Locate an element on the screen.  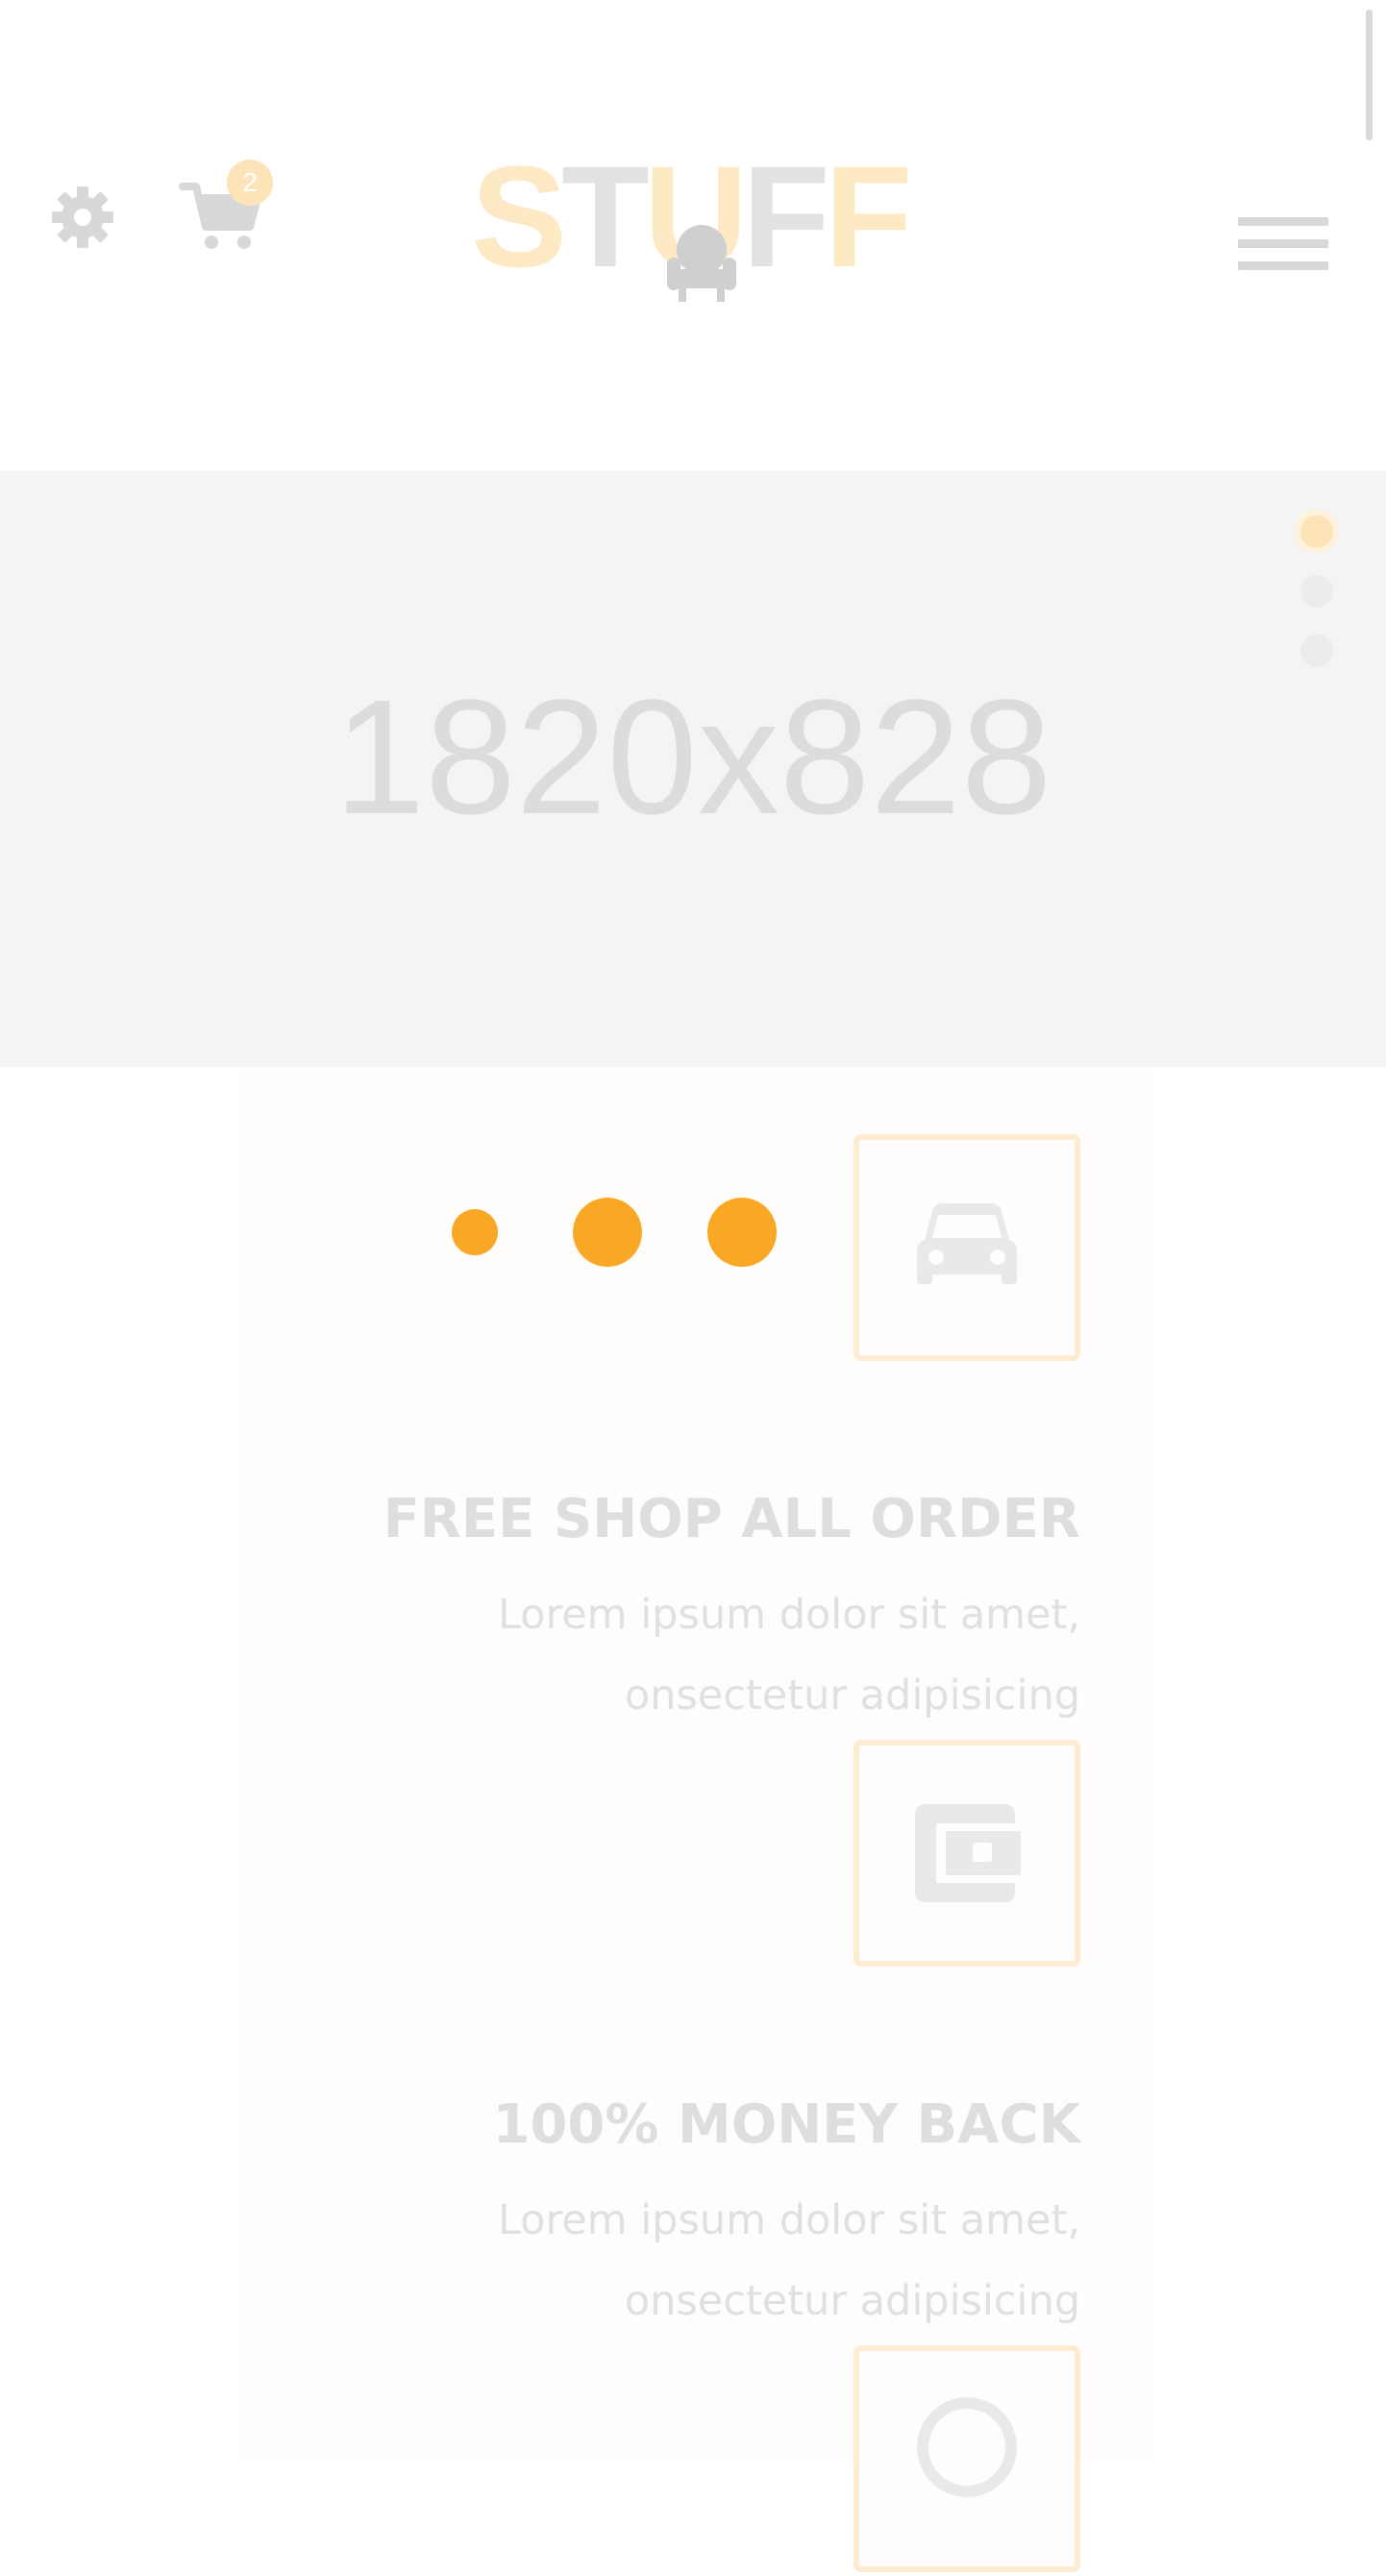
scroll-indicator is located at coordinates (1370, 75).